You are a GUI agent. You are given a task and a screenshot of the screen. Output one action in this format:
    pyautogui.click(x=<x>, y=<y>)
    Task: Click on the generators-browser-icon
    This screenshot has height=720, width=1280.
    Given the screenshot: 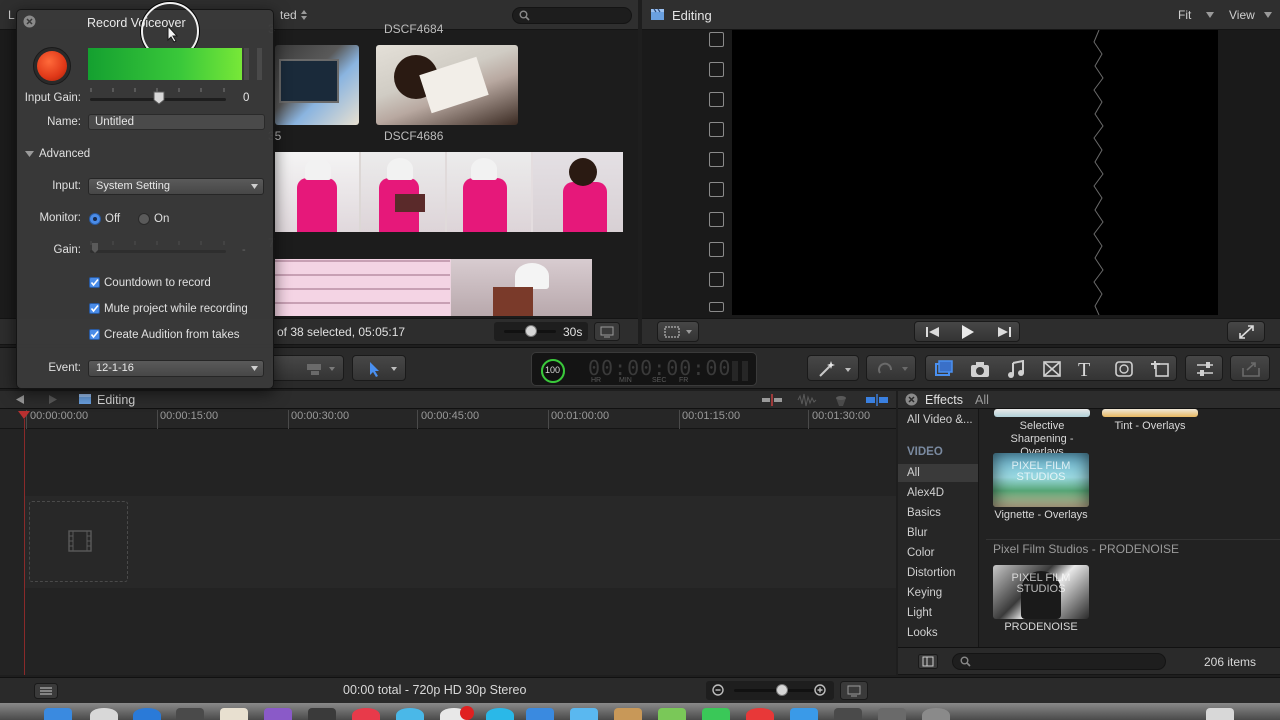 What is the action you would take?
    pyautogui.click(x=1124, y=369)
    